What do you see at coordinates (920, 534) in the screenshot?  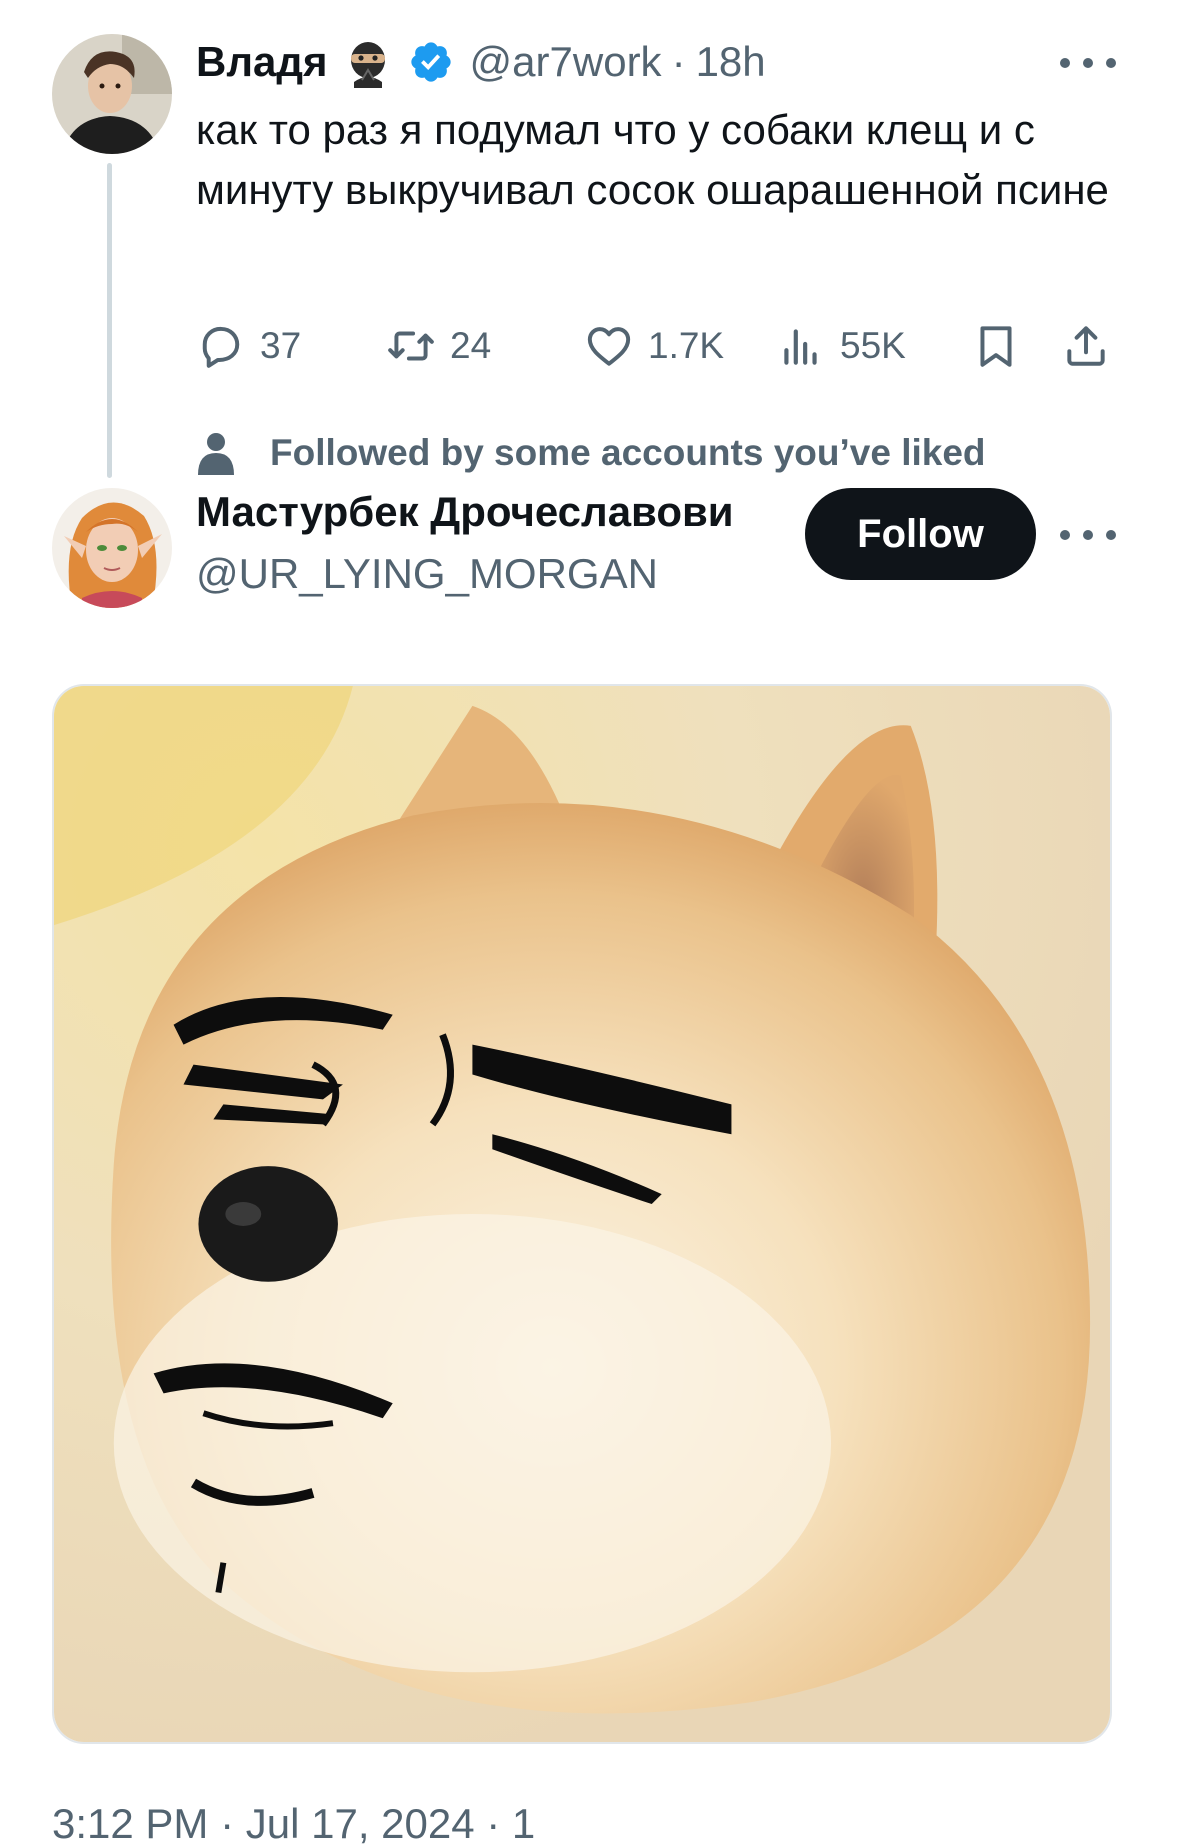 I see `follow-button: Follow` at bounding box center [920, 534].